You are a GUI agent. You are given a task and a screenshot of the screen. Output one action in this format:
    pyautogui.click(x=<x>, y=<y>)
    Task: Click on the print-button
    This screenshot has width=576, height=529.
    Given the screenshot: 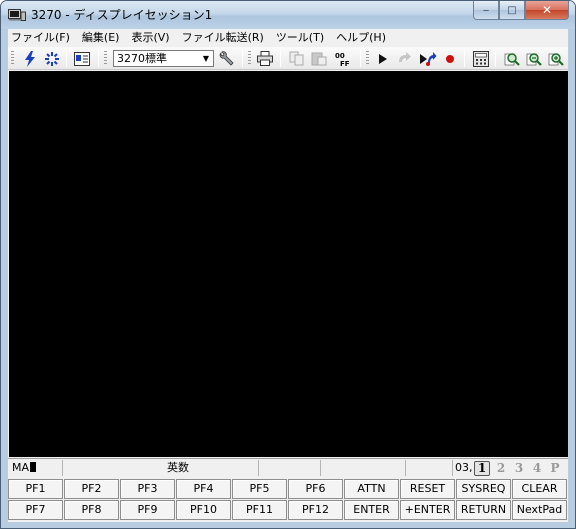 What is the action you would take?
    pyautogui.click(x=265, y=58)
    